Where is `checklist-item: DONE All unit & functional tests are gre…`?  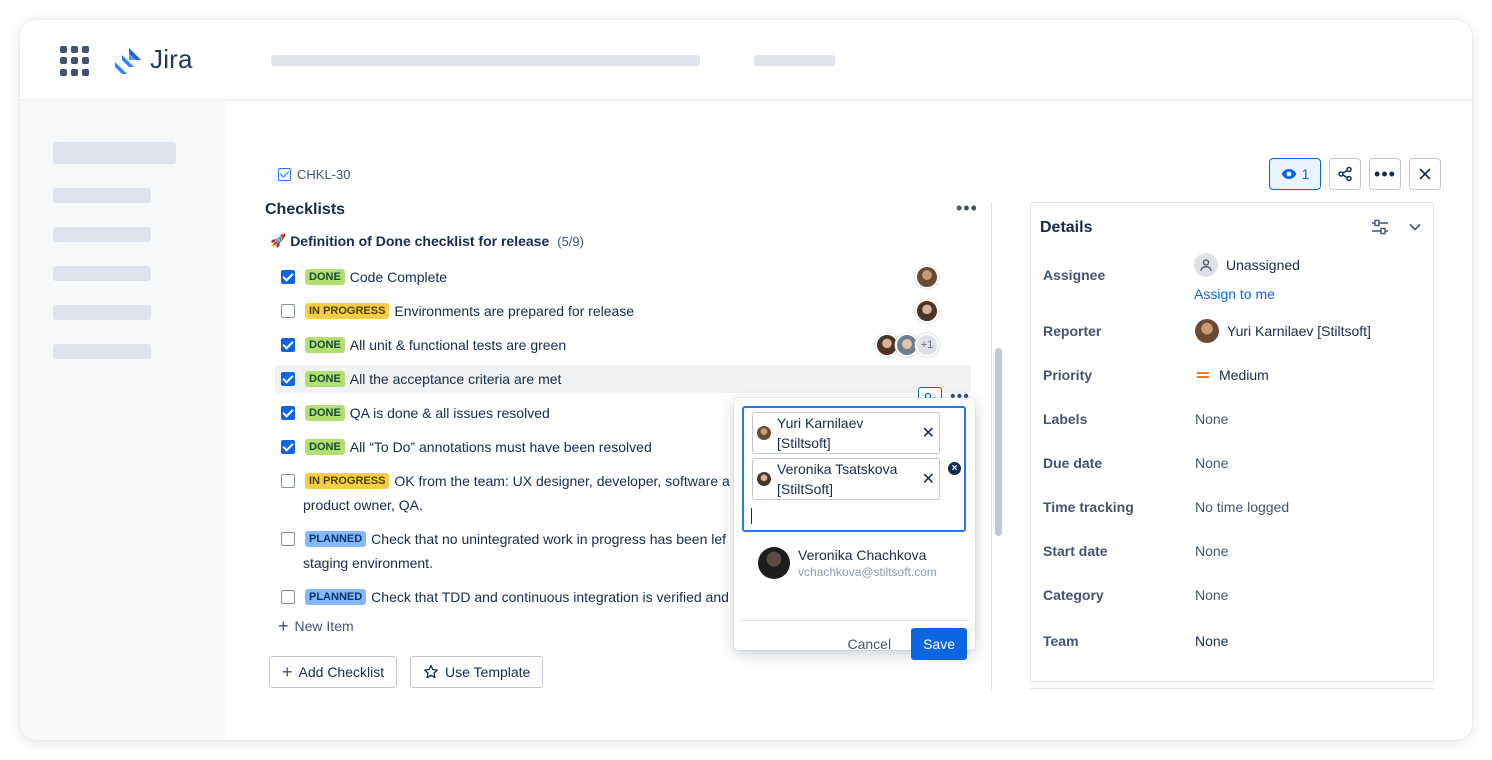 checklist-item: DONE All unit & functional tests are gre… is located at coordinates (623, 345).